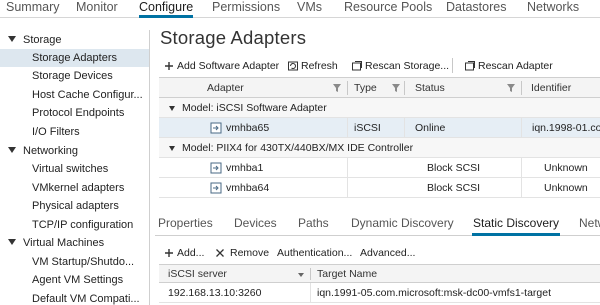  I want to click on tab-paths: Paths, so click(313, 223).